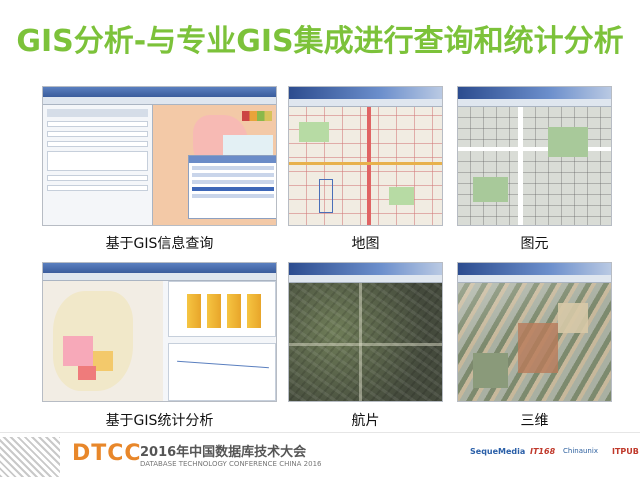 Image resolution: width=640 pixels, height=480 pixels. What do you see at coordinates (534, 421) in the screenshot?
I see `caption-3d-view: 三维` at bounding box center [534, 421].